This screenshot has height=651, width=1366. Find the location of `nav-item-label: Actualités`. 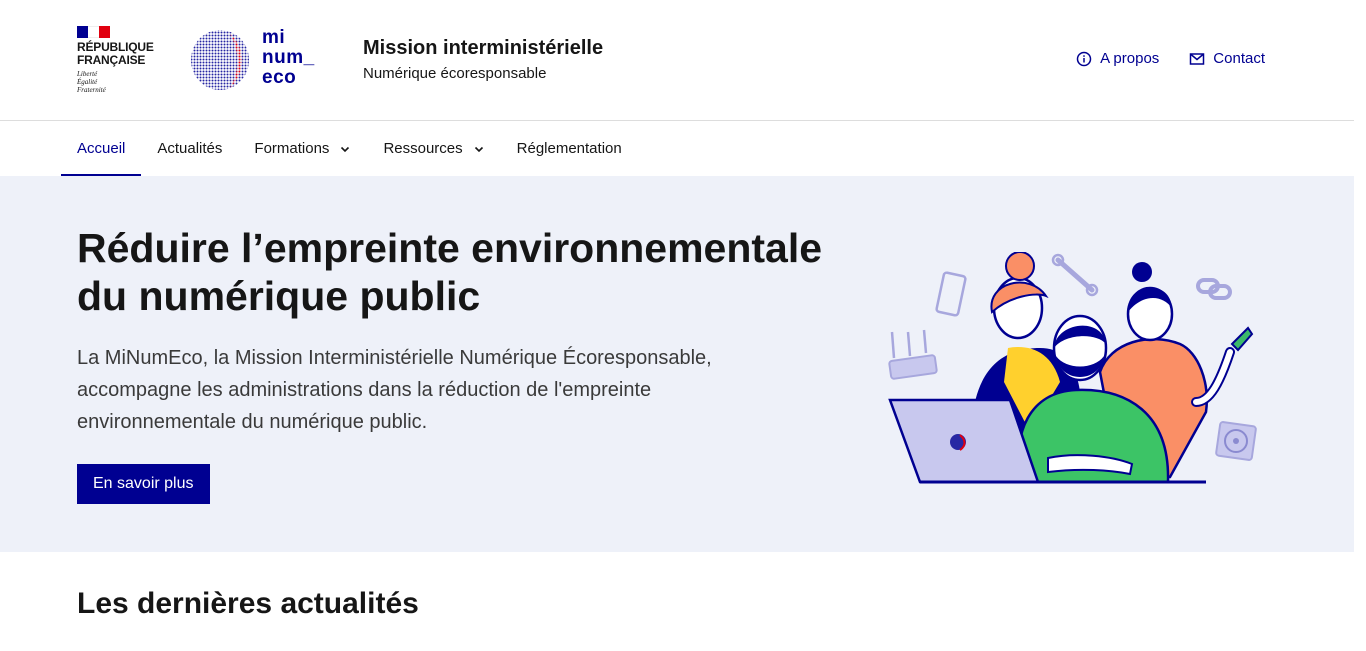

nav-item-label: Actualités is located at coordinates (190, 148).